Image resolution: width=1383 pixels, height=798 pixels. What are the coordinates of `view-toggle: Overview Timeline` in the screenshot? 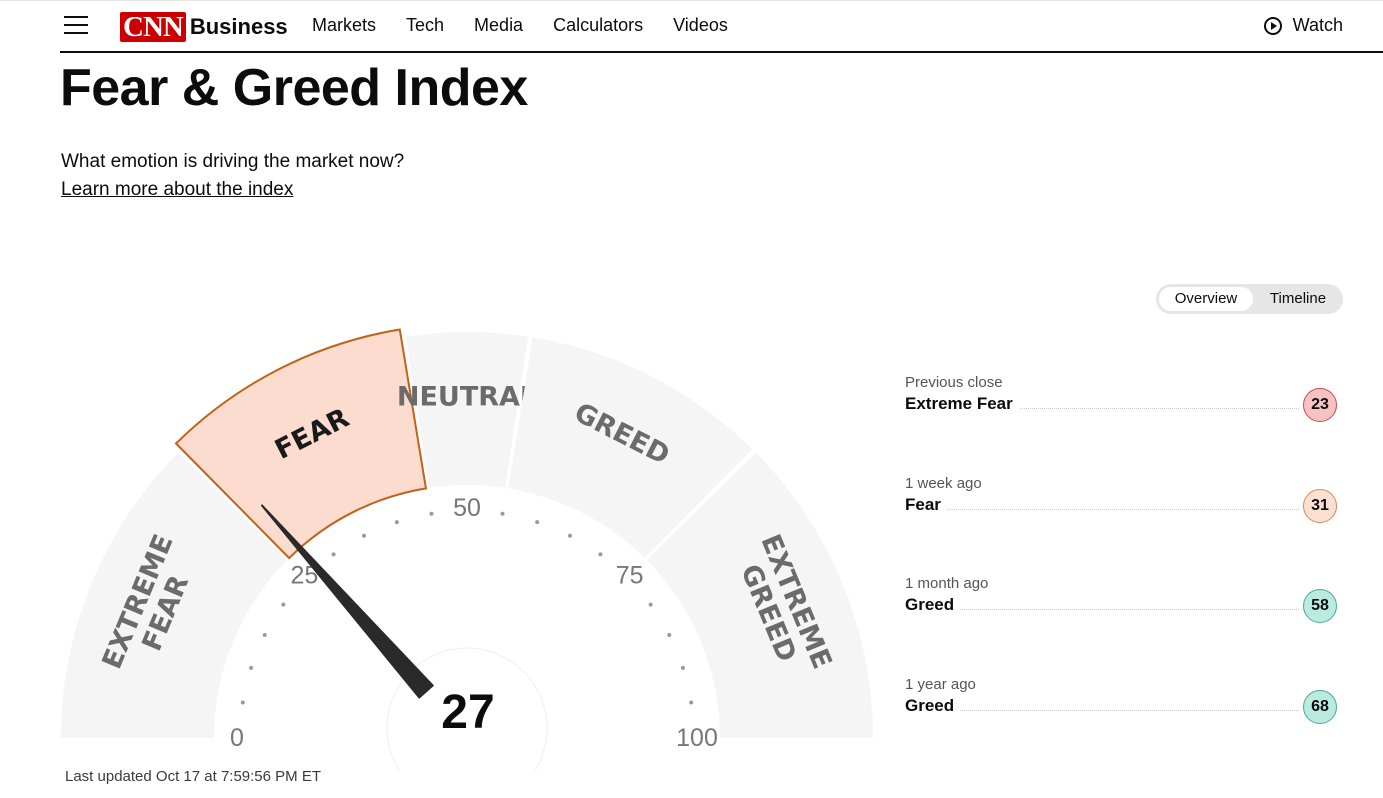 It's located at (1249, 299).